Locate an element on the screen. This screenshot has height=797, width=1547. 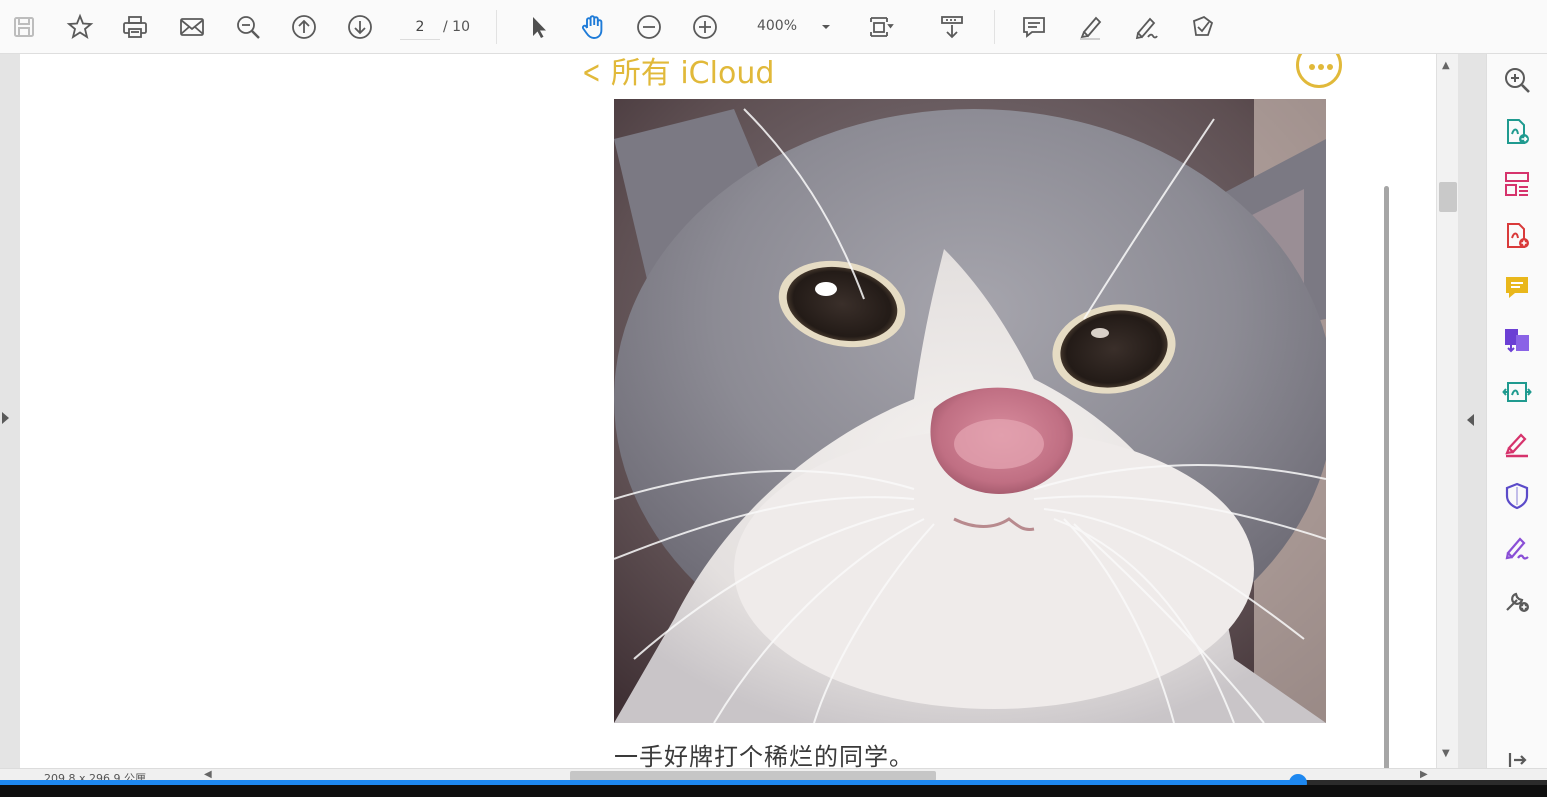
previous-page-icon is located at coordinates (304, 27).